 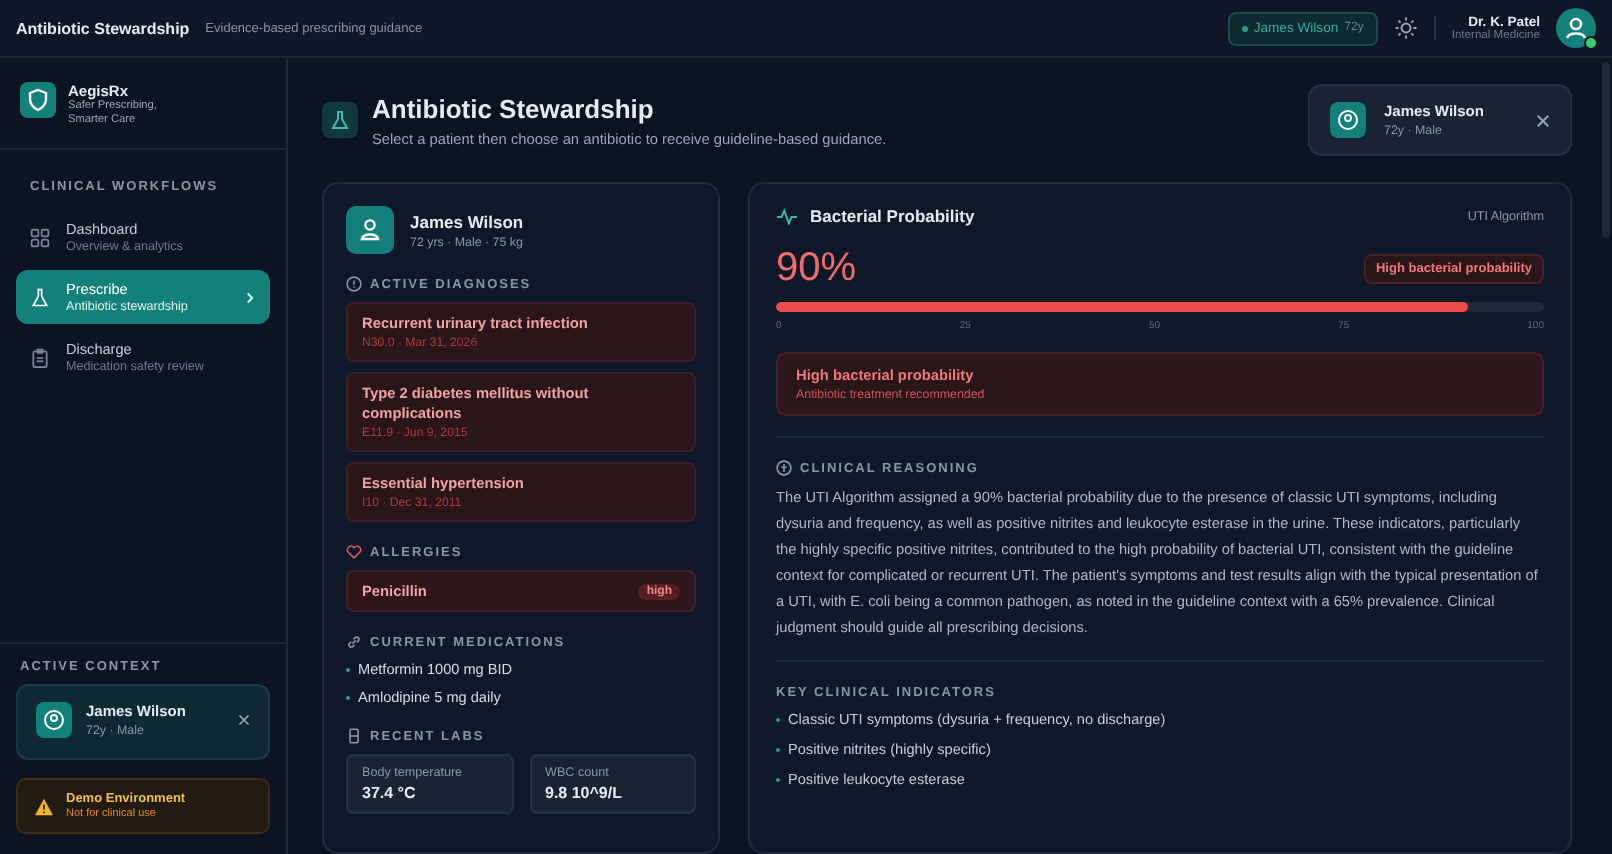 What do you see at coordinates (816, 269) in the screenshot?
I see `probability-value: 90%` at bounding box center [816, 269].